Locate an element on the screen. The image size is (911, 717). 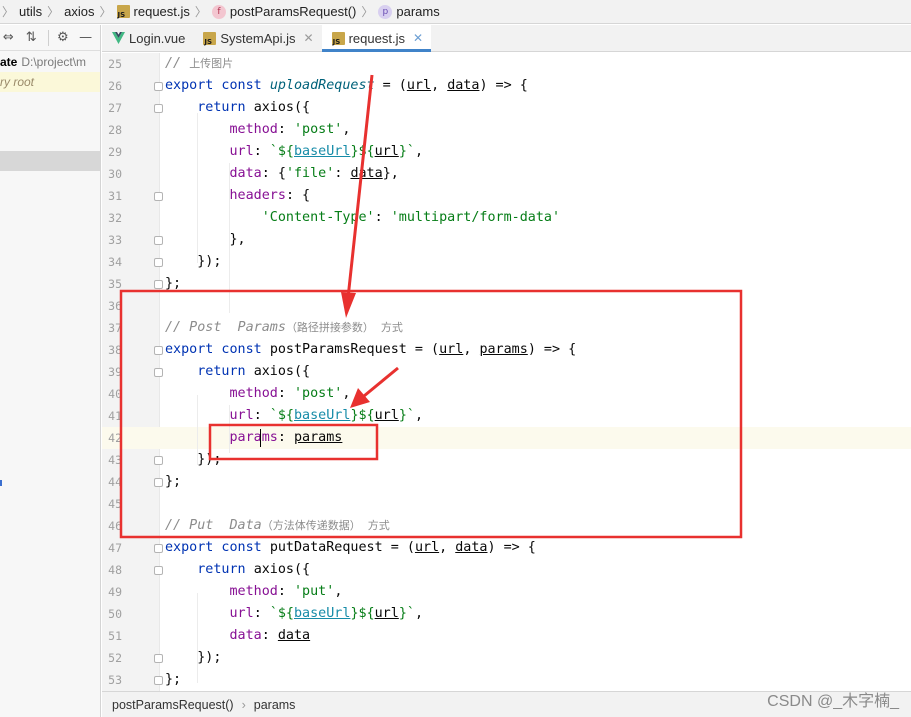
line-number: 25 is located at coordinates (115, 64).